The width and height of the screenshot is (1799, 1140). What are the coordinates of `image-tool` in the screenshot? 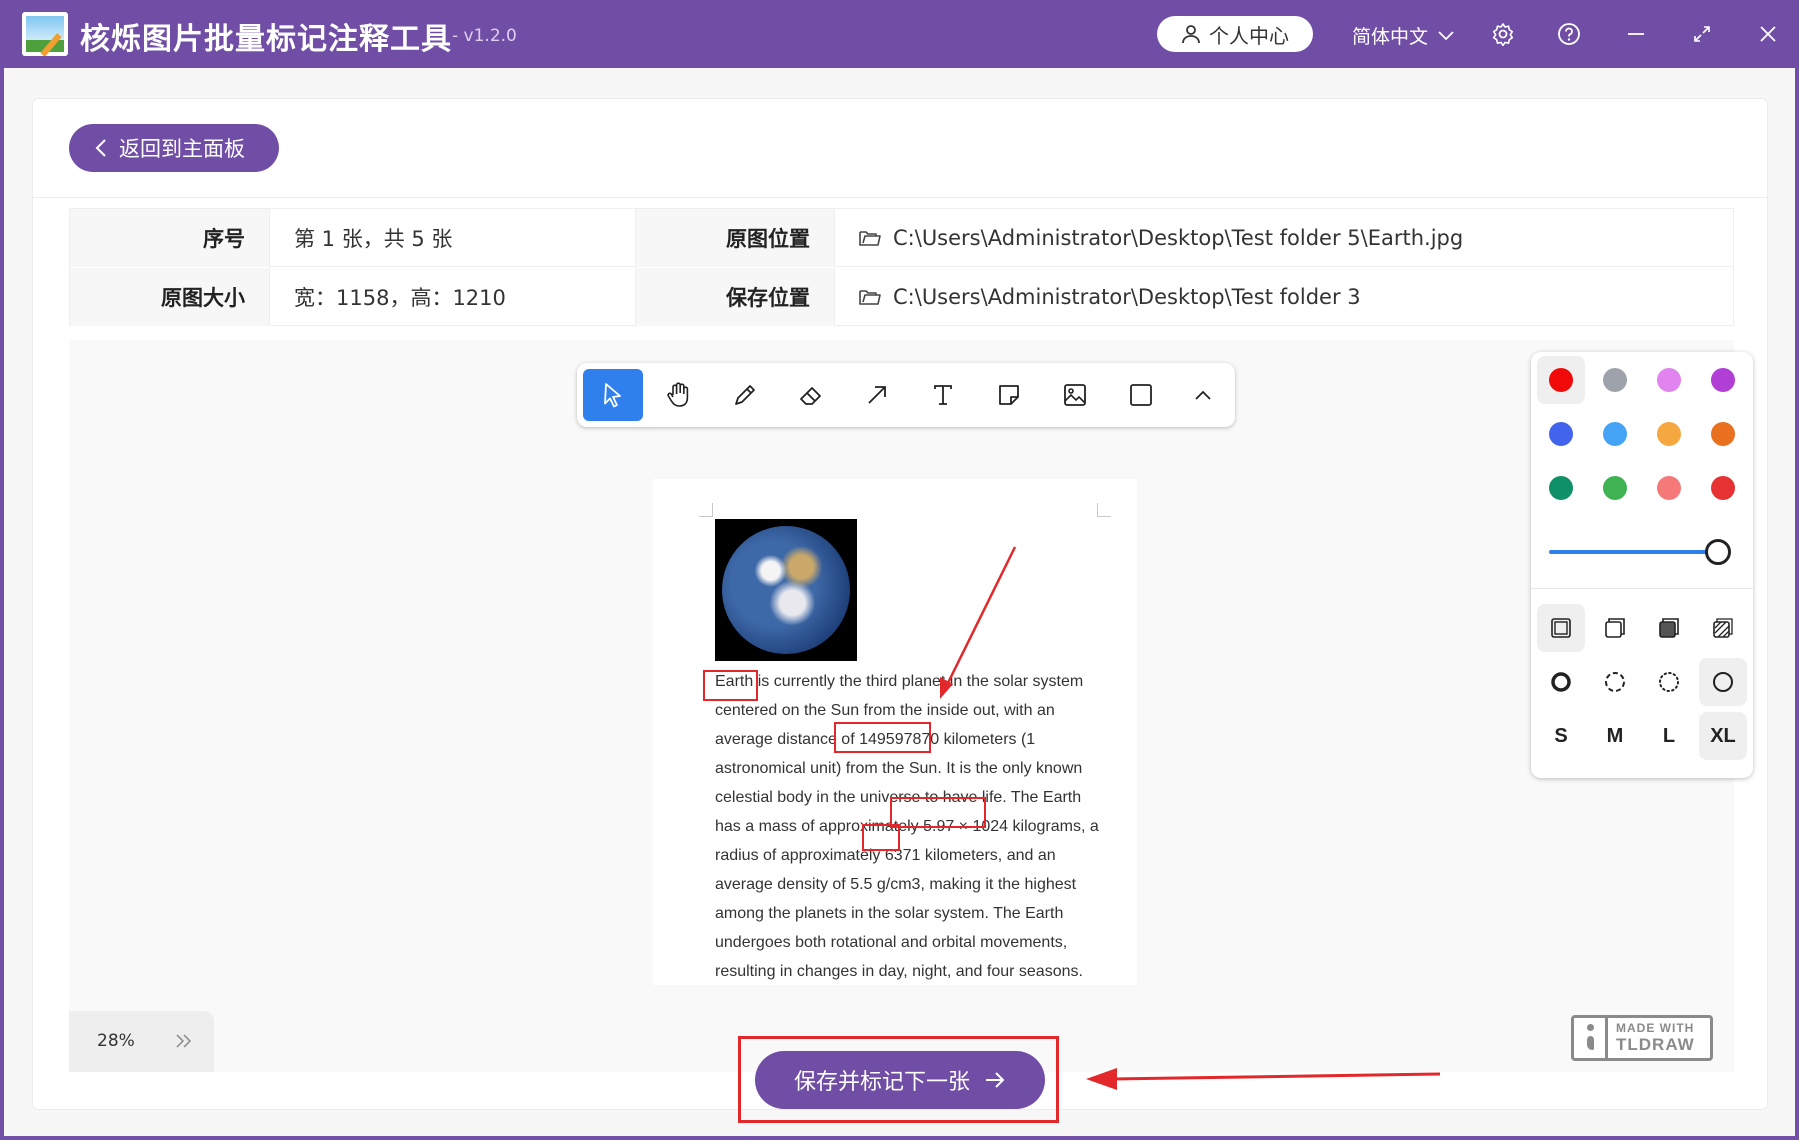 It's located at (1075, 395).